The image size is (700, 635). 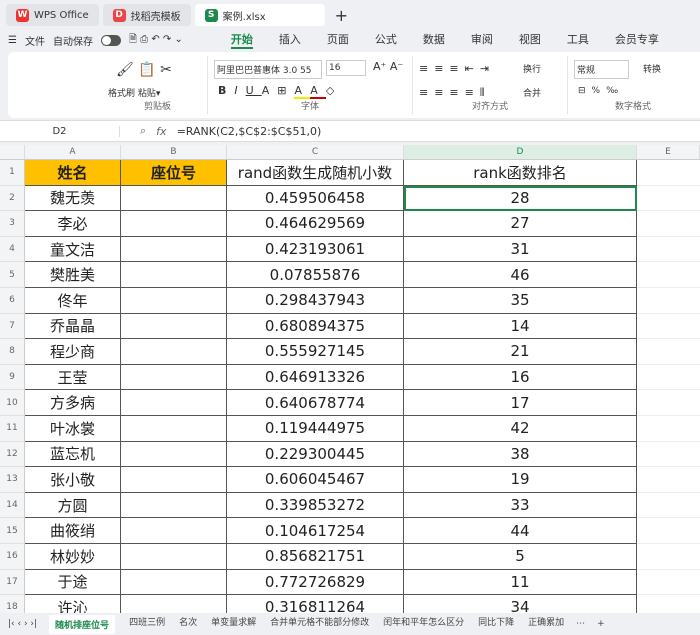 What do you see at coordinates (121, 94) in the screenshot?
I see `format-painter-button: 格式刷` at bounding box center [121, 94].